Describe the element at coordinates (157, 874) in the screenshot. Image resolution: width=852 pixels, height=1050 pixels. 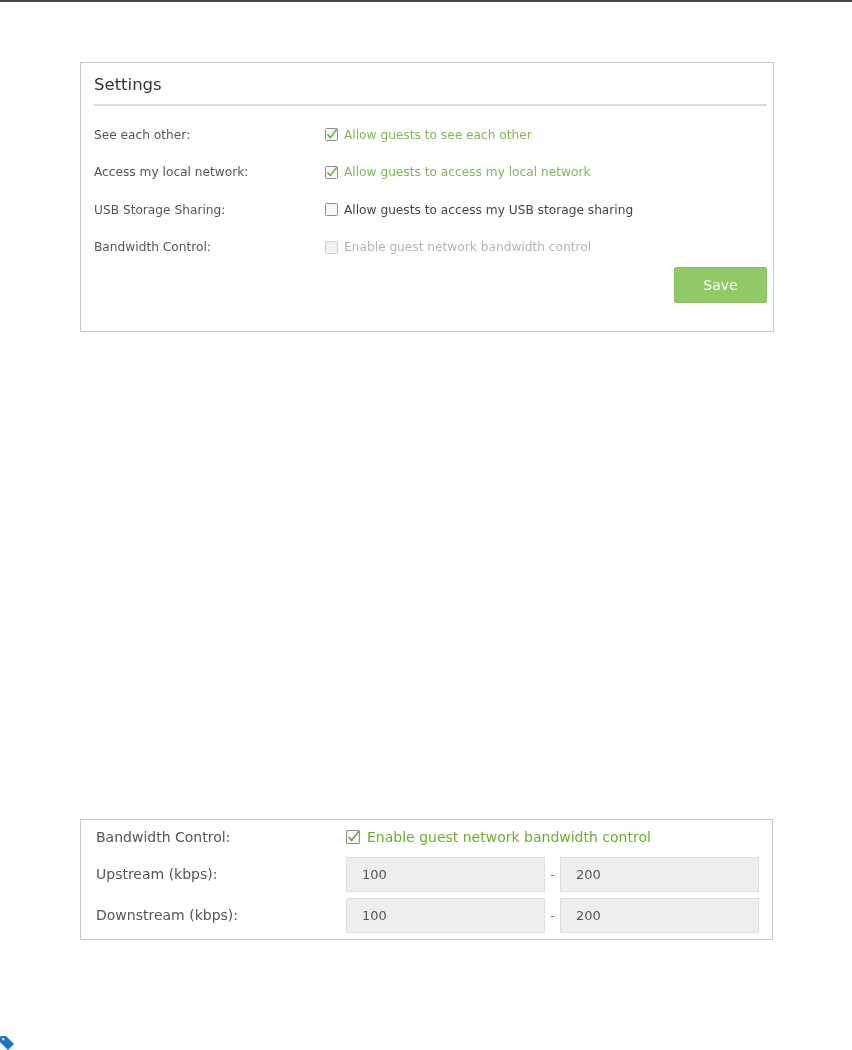
I see `setting-label: Upstream (kbps):` at that location.